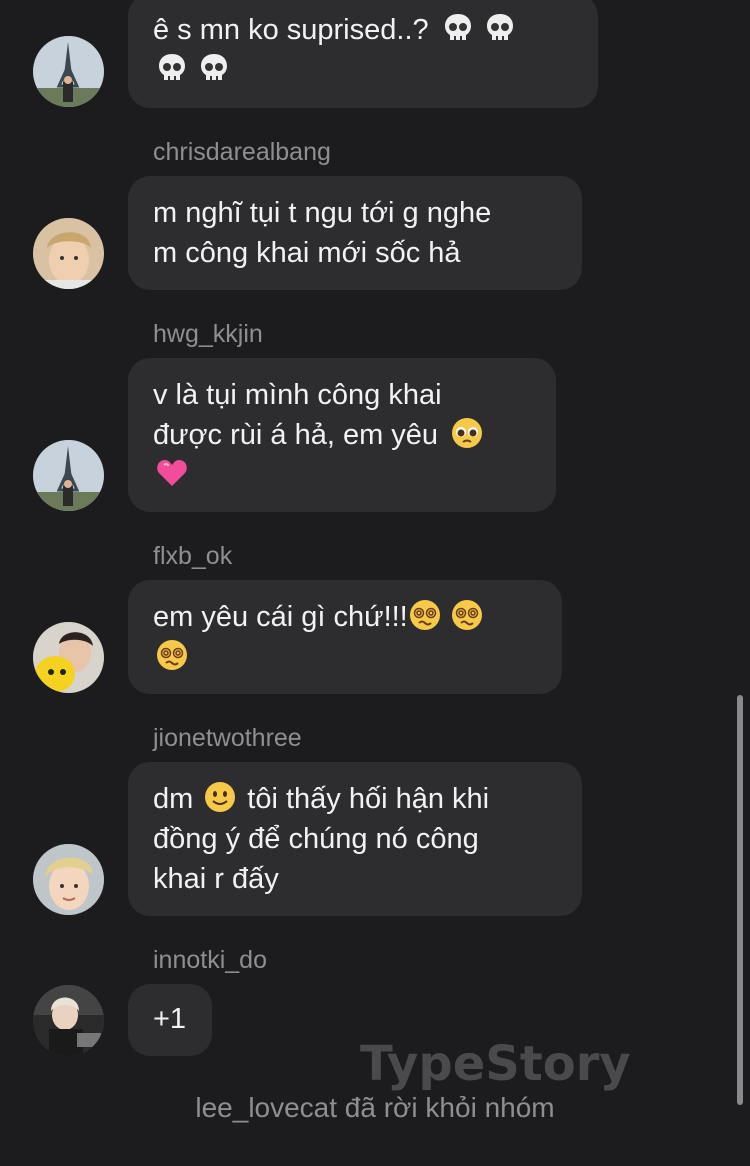  What do you see at coordinates (375, 1107) in the screenshot?
I see `system-message: lee_lovecat đã rời khỏi nhóm` at bounding box center [375, 1107].